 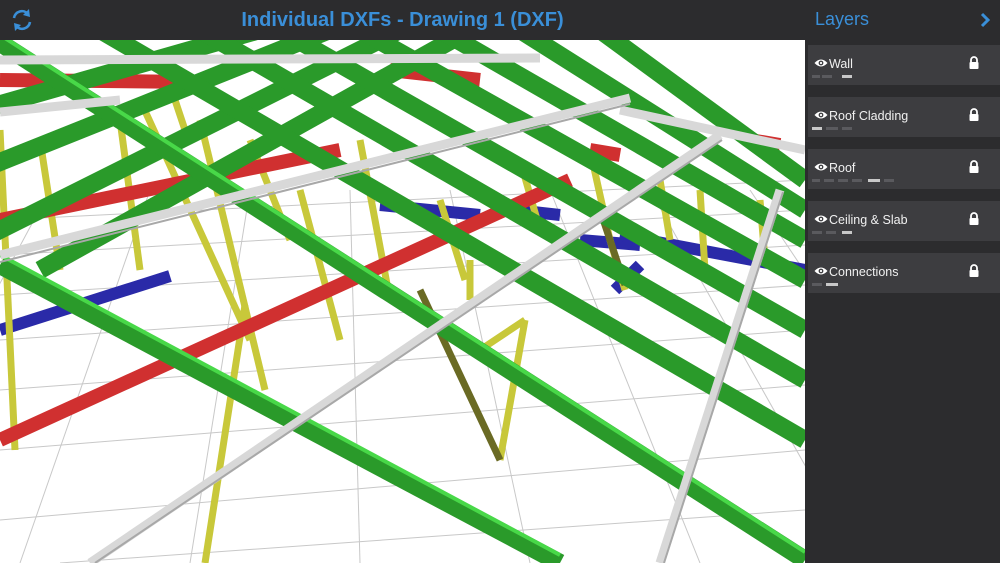 I want to click on layer-row-connections: Connections, so click(x=904, y=273).